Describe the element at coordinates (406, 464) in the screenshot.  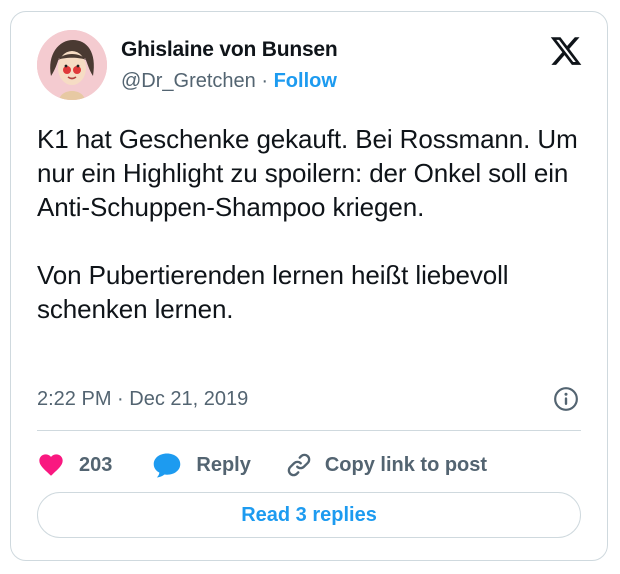
I see `copy-link-label: Copy link to post` at that location.